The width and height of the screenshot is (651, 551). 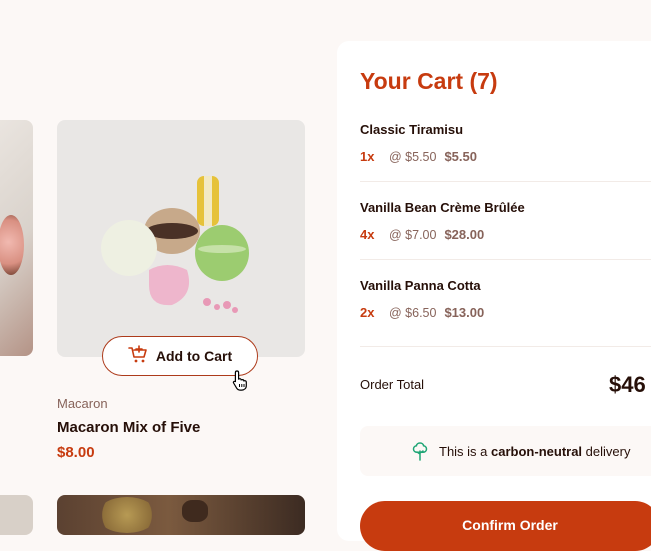 I want to click on tree-icon, so click(x=420, y=452).